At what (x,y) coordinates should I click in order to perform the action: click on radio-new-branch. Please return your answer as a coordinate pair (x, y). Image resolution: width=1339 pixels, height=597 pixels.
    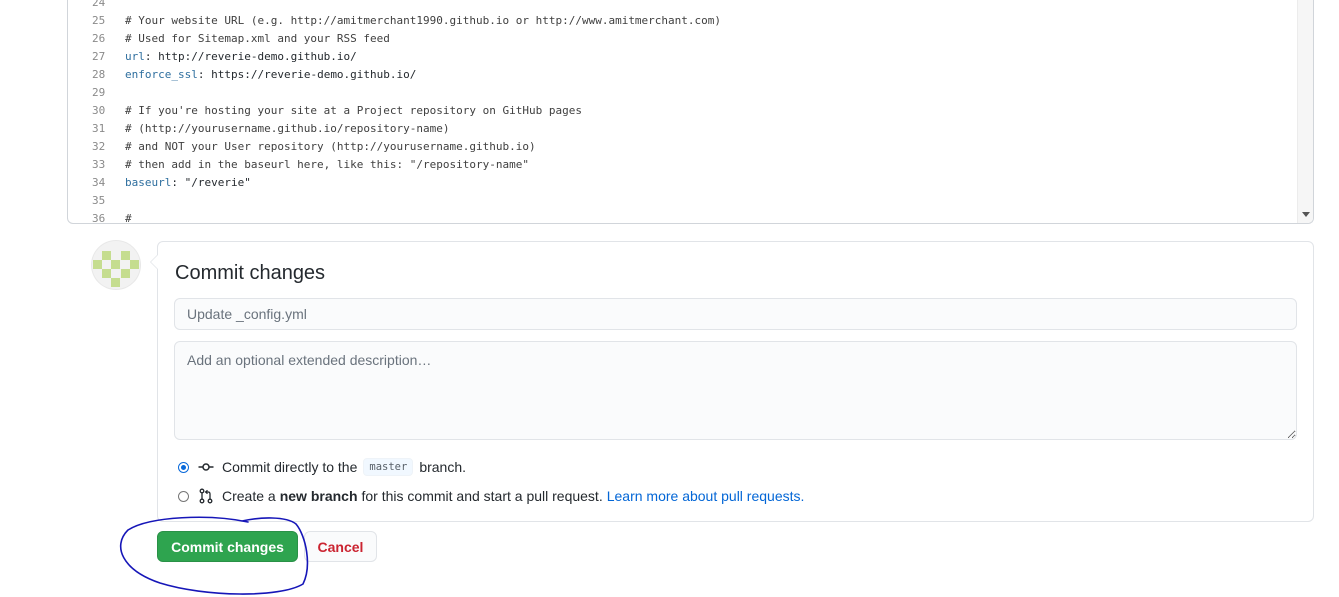
    Looking at the image, I should click on (183, 496).